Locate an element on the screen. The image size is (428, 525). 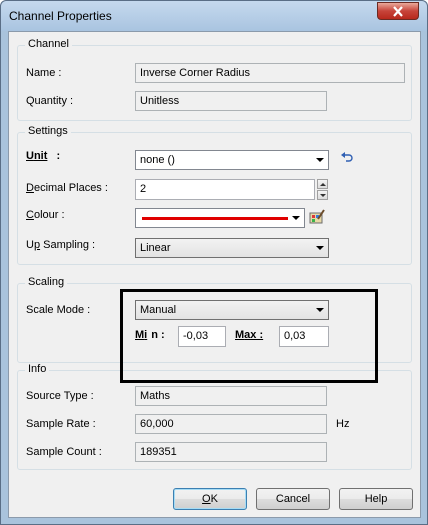
close-button is located at coordinates (398, 11).